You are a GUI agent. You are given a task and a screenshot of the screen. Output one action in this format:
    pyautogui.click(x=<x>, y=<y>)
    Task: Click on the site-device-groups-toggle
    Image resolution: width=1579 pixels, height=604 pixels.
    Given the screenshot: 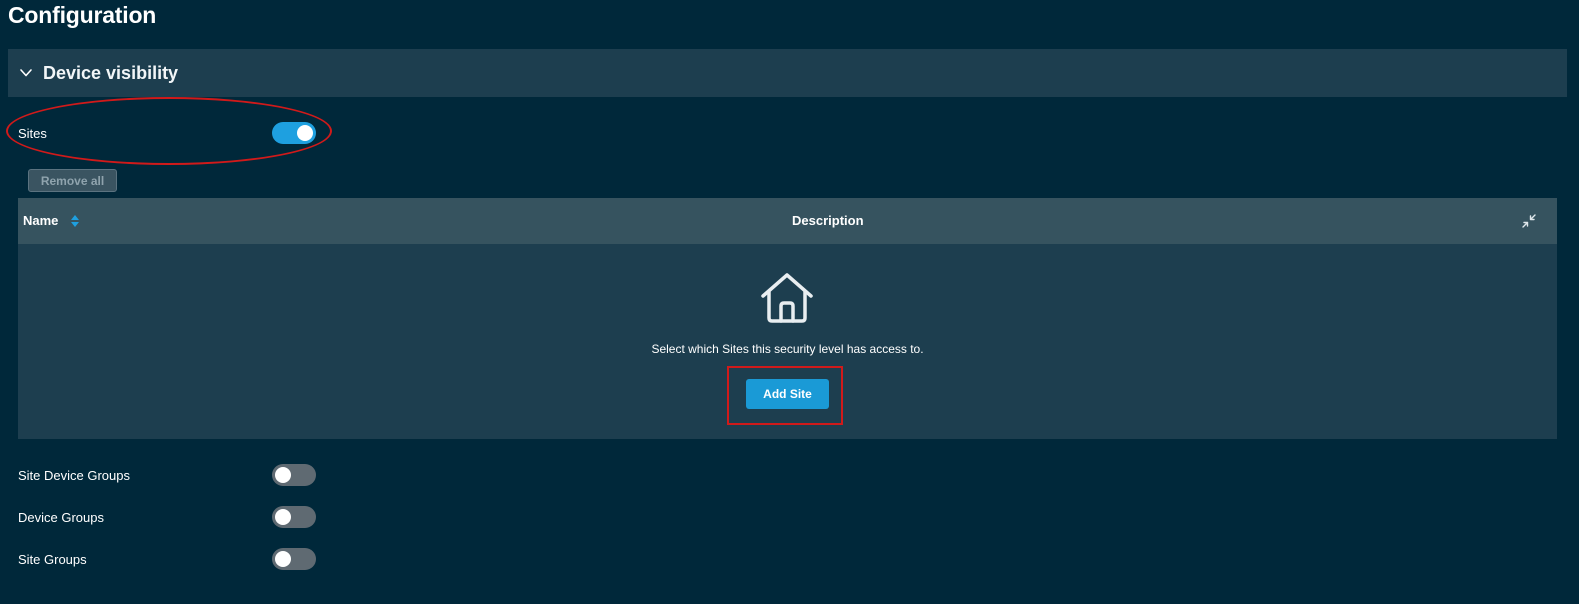 What is the action you would take?
    pyautogui.click(x=294, y=475)
    